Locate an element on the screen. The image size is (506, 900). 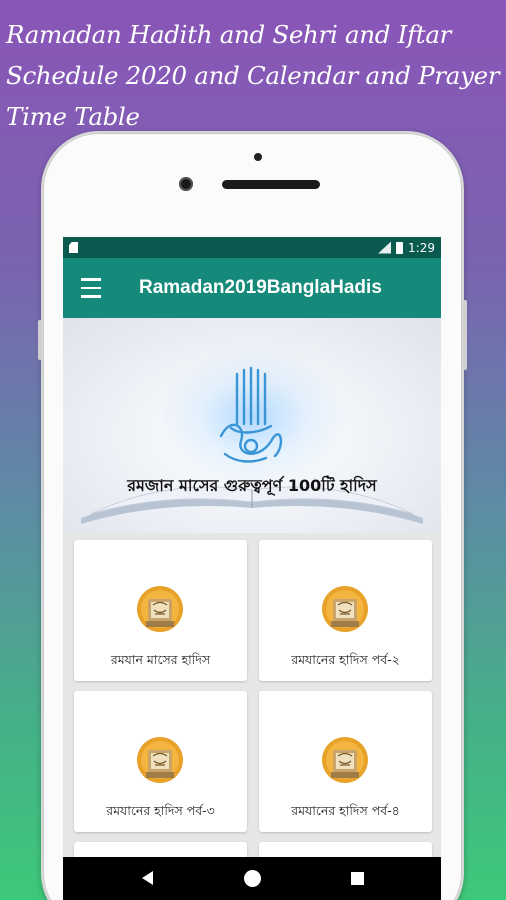
power-button is located at coordinates (465, 335).